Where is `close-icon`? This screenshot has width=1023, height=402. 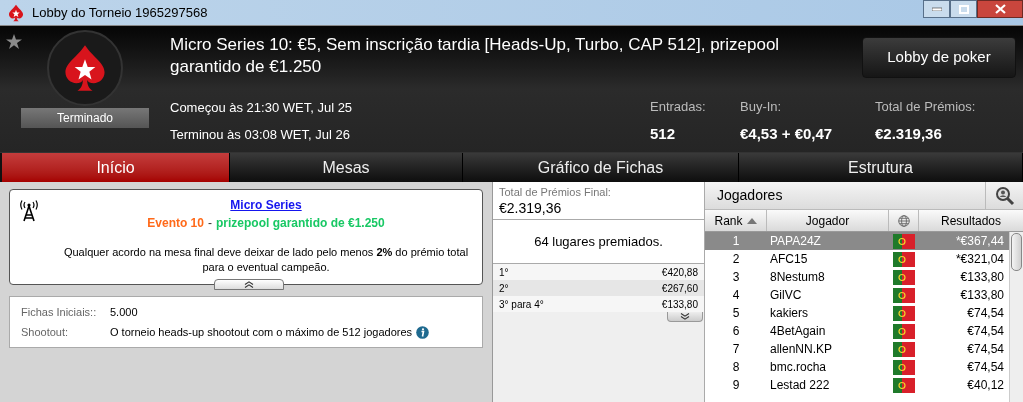
close-icon is located at coordinates (1000, 9).